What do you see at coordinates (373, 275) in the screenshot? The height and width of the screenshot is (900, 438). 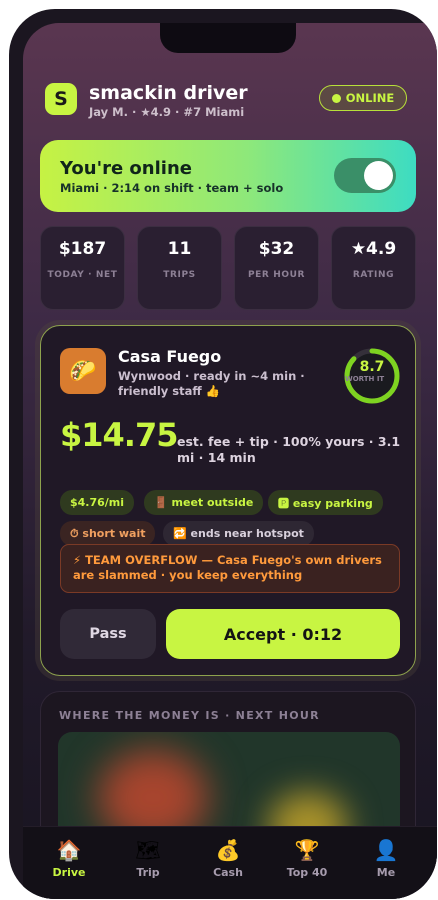 I see `stat-label: RATING` at bounding box center [373, 275].